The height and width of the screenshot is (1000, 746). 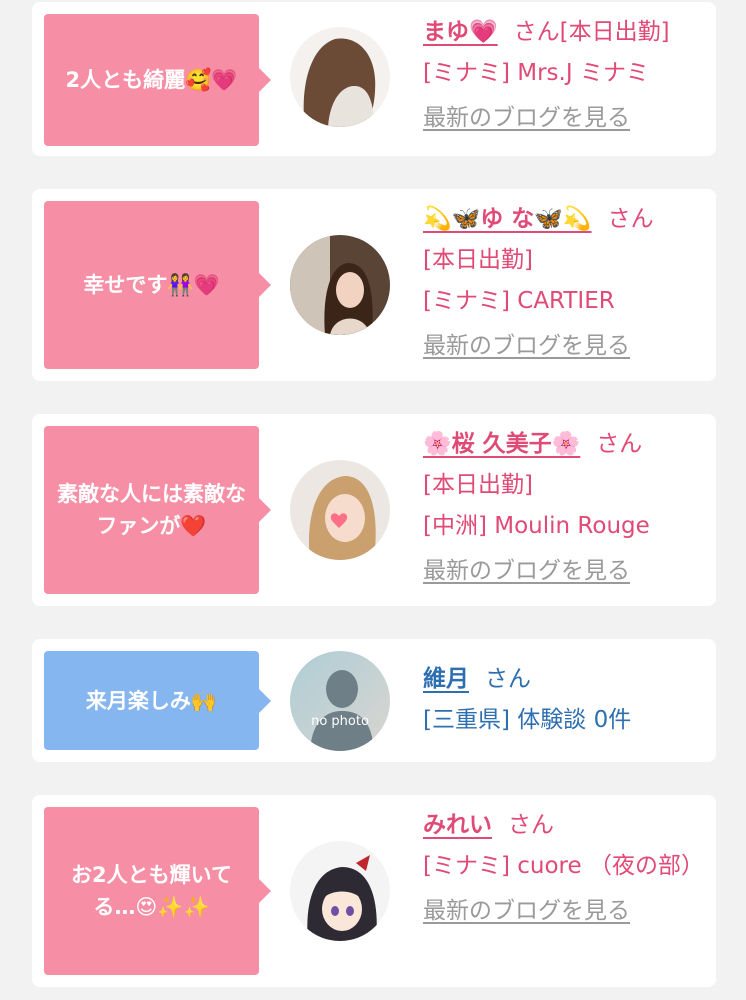 I want to click on cast-name-link: みれい, so click(x=457, y=825).